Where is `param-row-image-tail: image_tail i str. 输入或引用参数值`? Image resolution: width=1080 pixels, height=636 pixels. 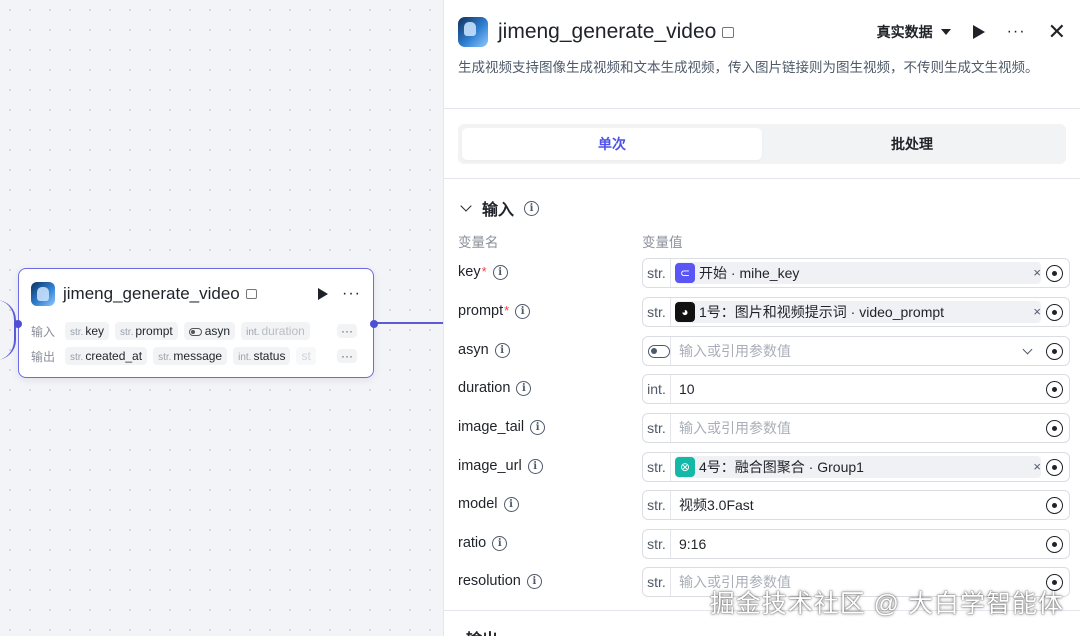 param-row-image-tail: image_tail i str. 输入或引用参数值 is located at coordinates (764, 428).